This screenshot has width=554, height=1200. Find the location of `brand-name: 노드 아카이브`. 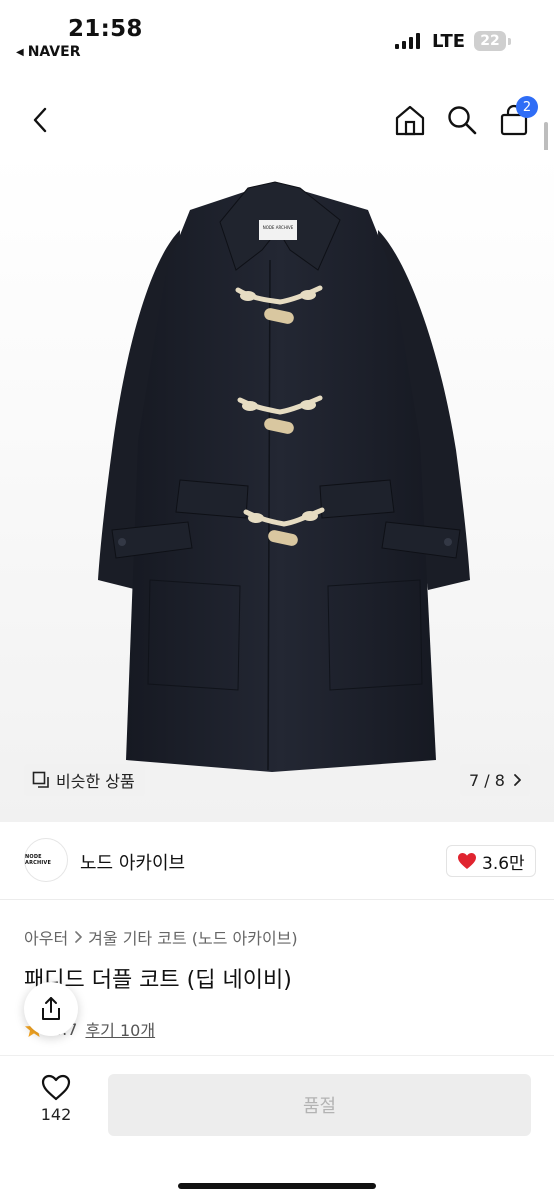

brand-name: 노드 아카이브 is located at coordinates (132, 862).